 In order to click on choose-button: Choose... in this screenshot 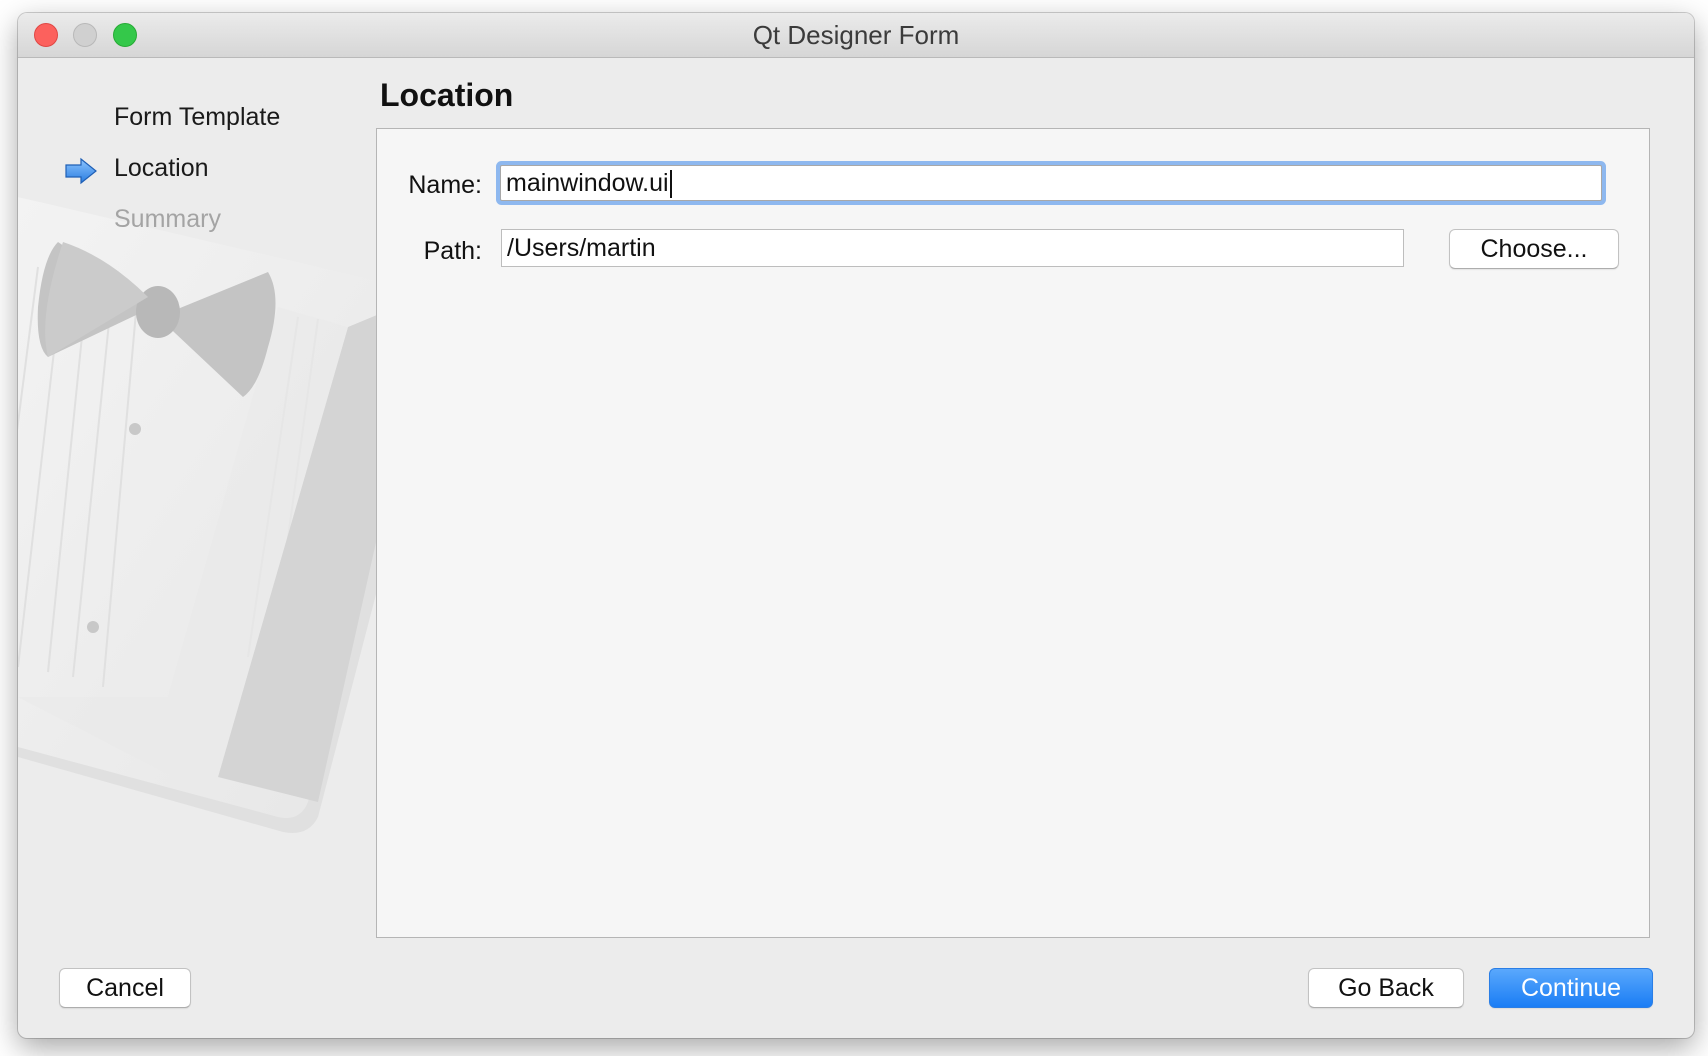, I will do `click(1534, 249)`.